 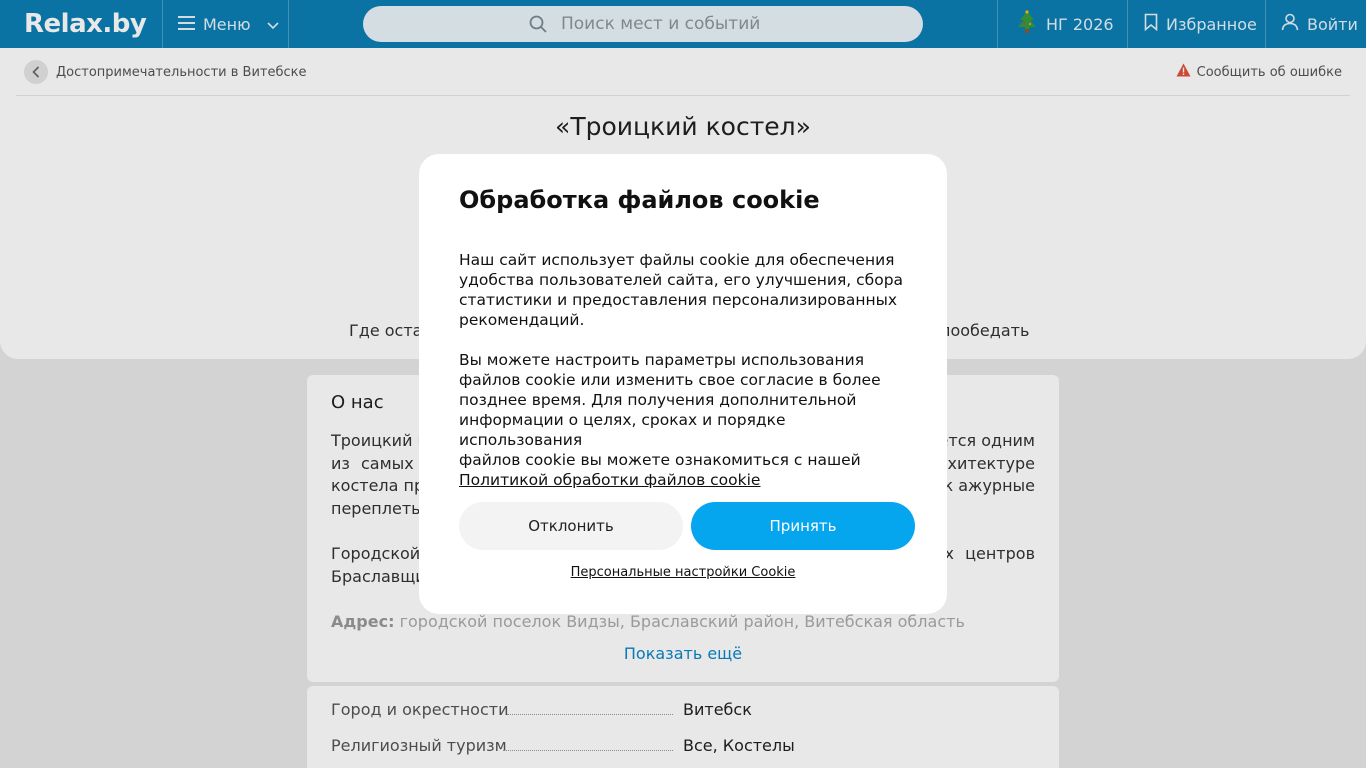 What do you see at coordinates (803, 526) in the screenshot?
I see `accept-button: Принять` at bounding box center [803, 526].